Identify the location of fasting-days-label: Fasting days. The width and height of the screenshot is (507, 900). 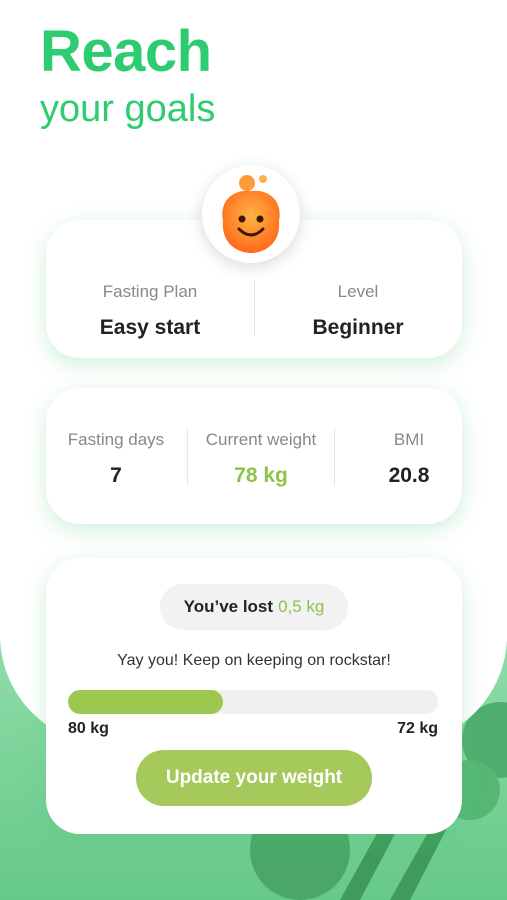
(116, 439).